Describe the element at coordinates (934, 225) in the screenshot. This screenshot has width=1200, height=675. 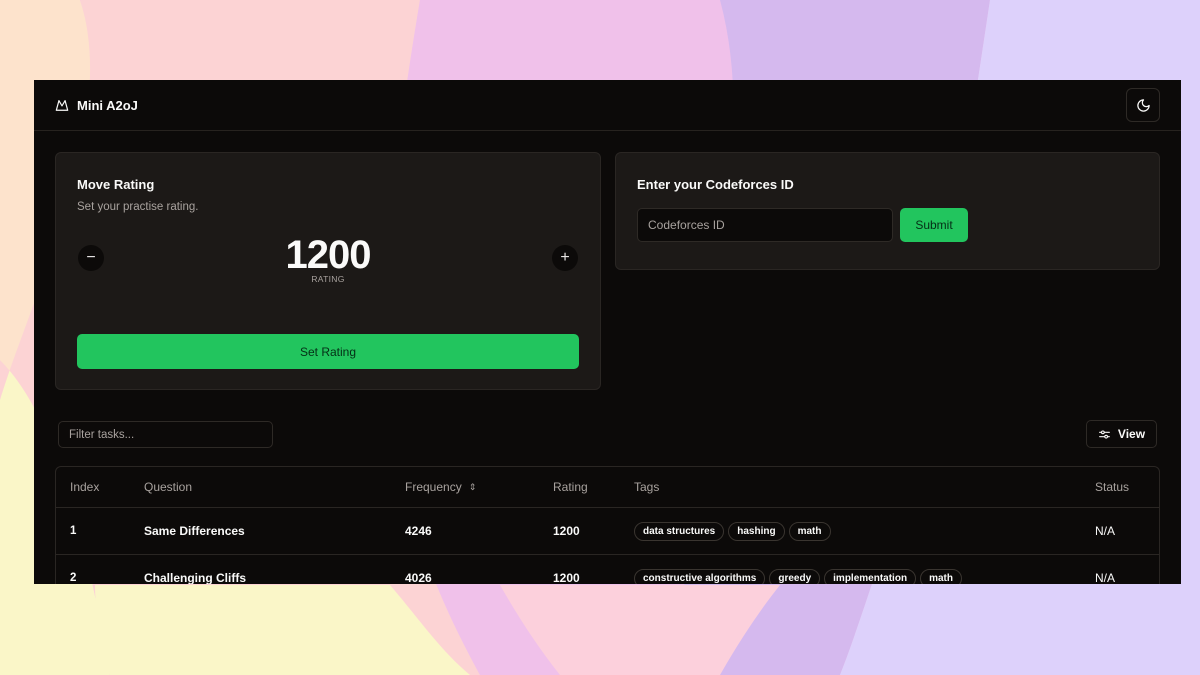
I see `submit-button: Submit` at that location.